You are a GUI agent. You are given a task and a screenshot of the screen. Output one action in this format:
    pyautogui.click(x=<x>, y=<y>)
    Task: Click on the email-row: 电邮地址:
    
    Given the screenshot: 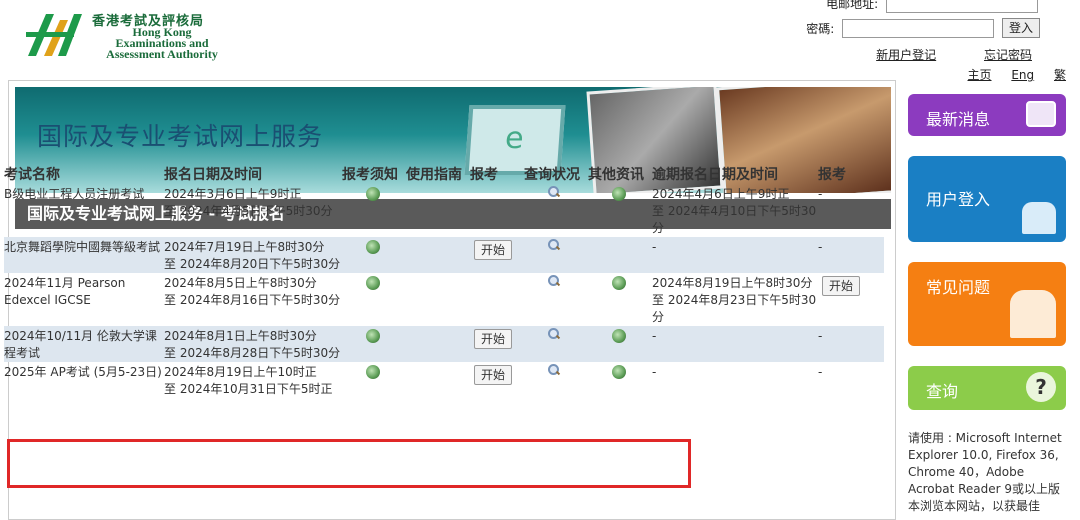 What is the action you would take?
    pyautogui.click(x=932, y=6)
    